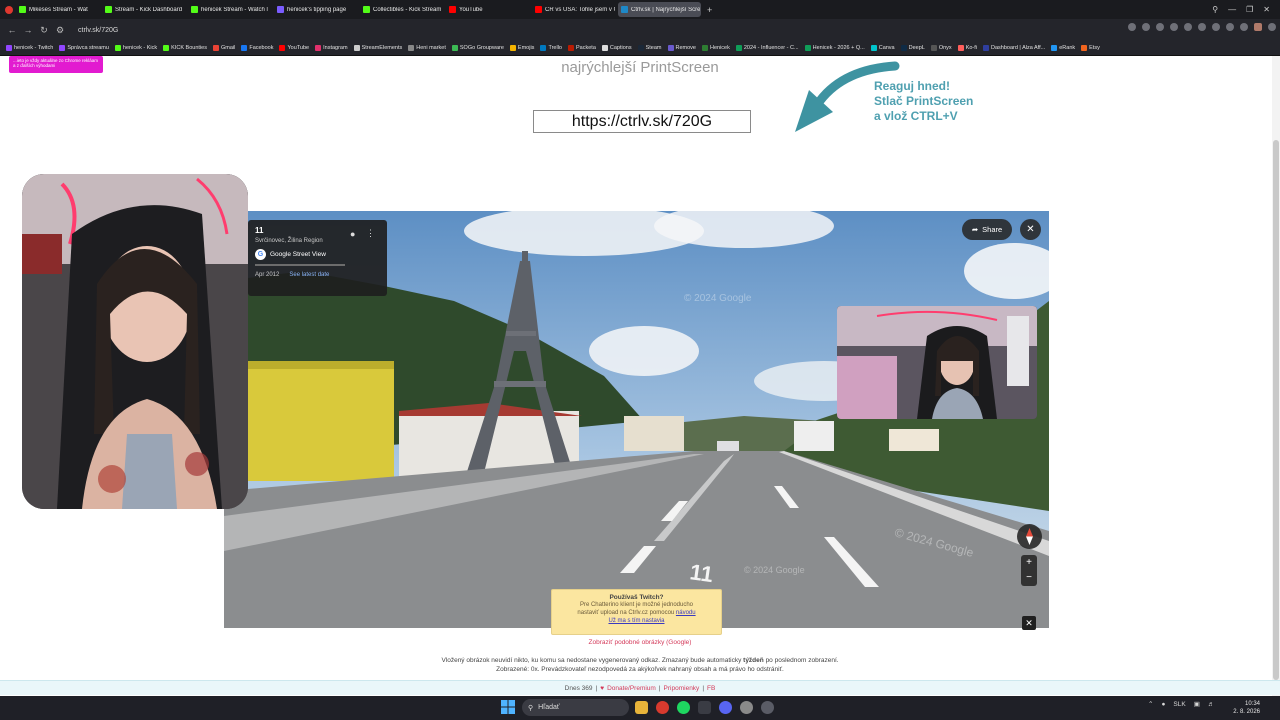 This screenshot has height=720, width=1280. Describe the element at coordinates (573, 9) in the screenshot. I see `browser-tab: ČR vs USA: Tohle jsem v Č` at that location.